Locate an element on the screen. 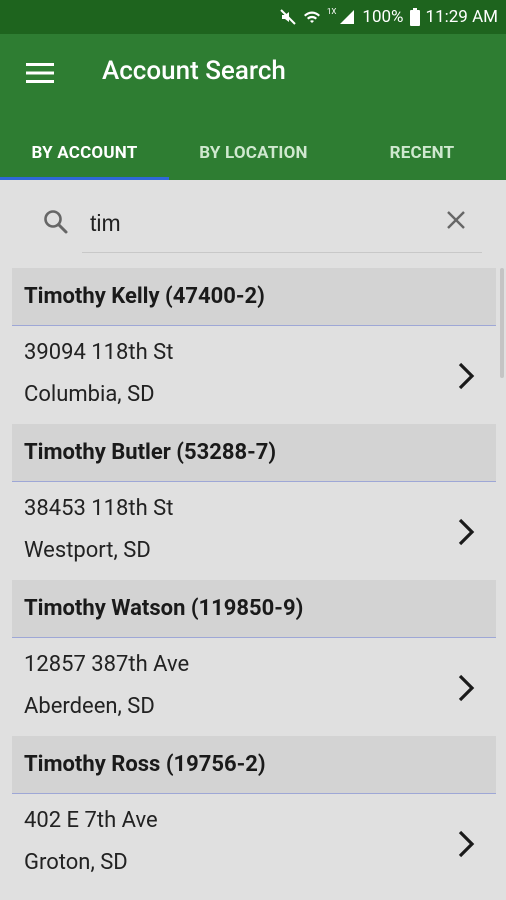 Image resolution: width=506 pixels, height=900 pixels. address-line-1: 39094 118th St is located at coordinates (99, 352).